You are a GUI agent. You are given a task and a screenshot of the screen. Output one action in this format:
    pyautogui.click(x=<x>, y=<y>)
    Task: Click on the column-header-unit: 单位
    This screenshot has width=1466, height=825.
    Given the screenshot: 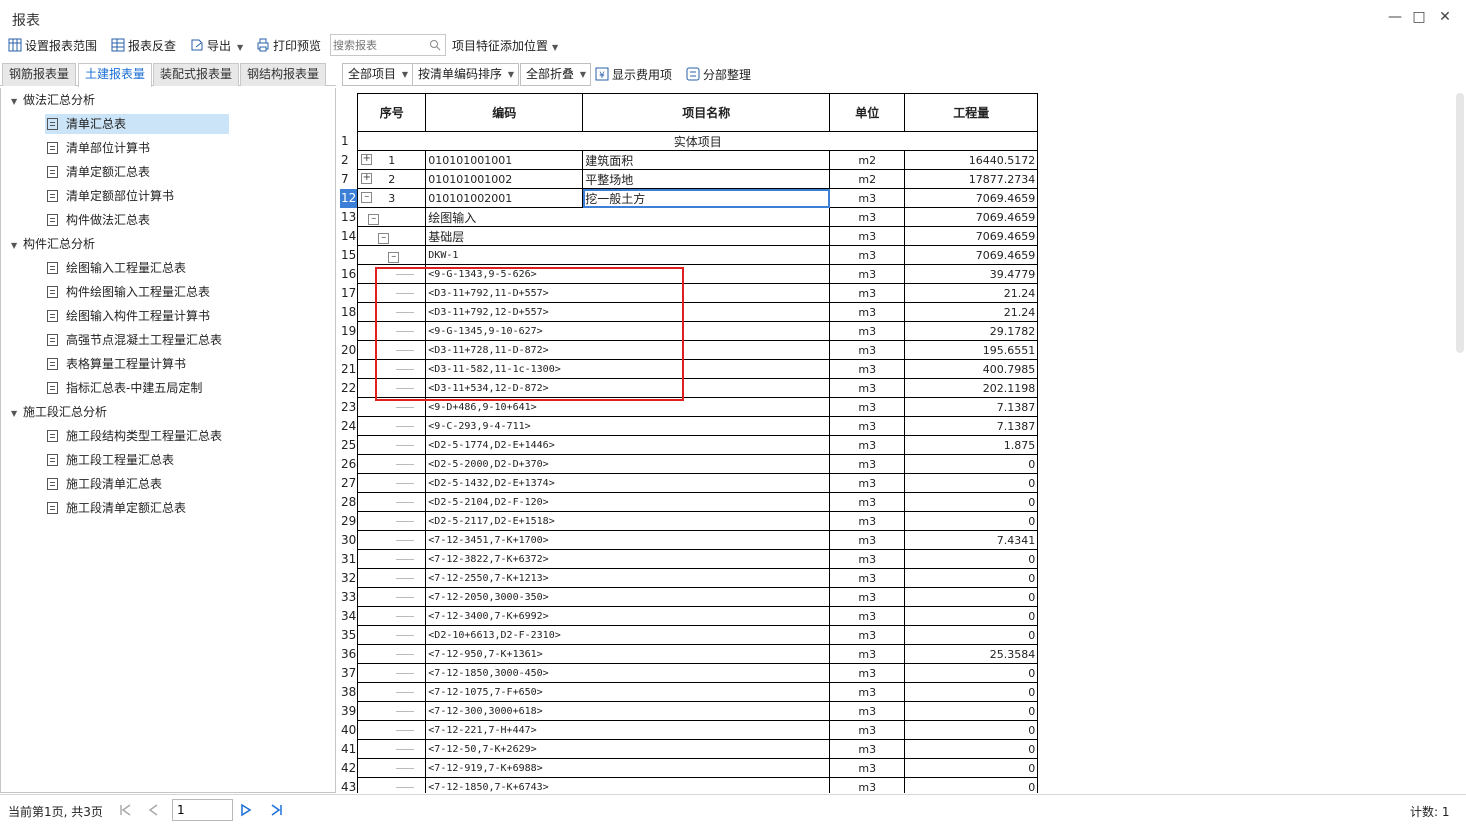 What is the action you would take?
    pyautogui.click(x=867, y=112)
    